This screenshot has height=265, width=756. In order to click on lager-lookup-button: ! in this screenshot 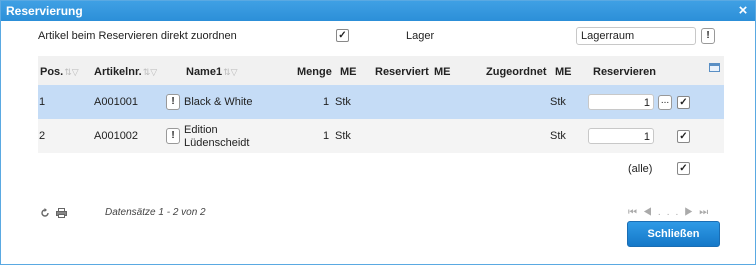, I will do `click(708, 36)`.